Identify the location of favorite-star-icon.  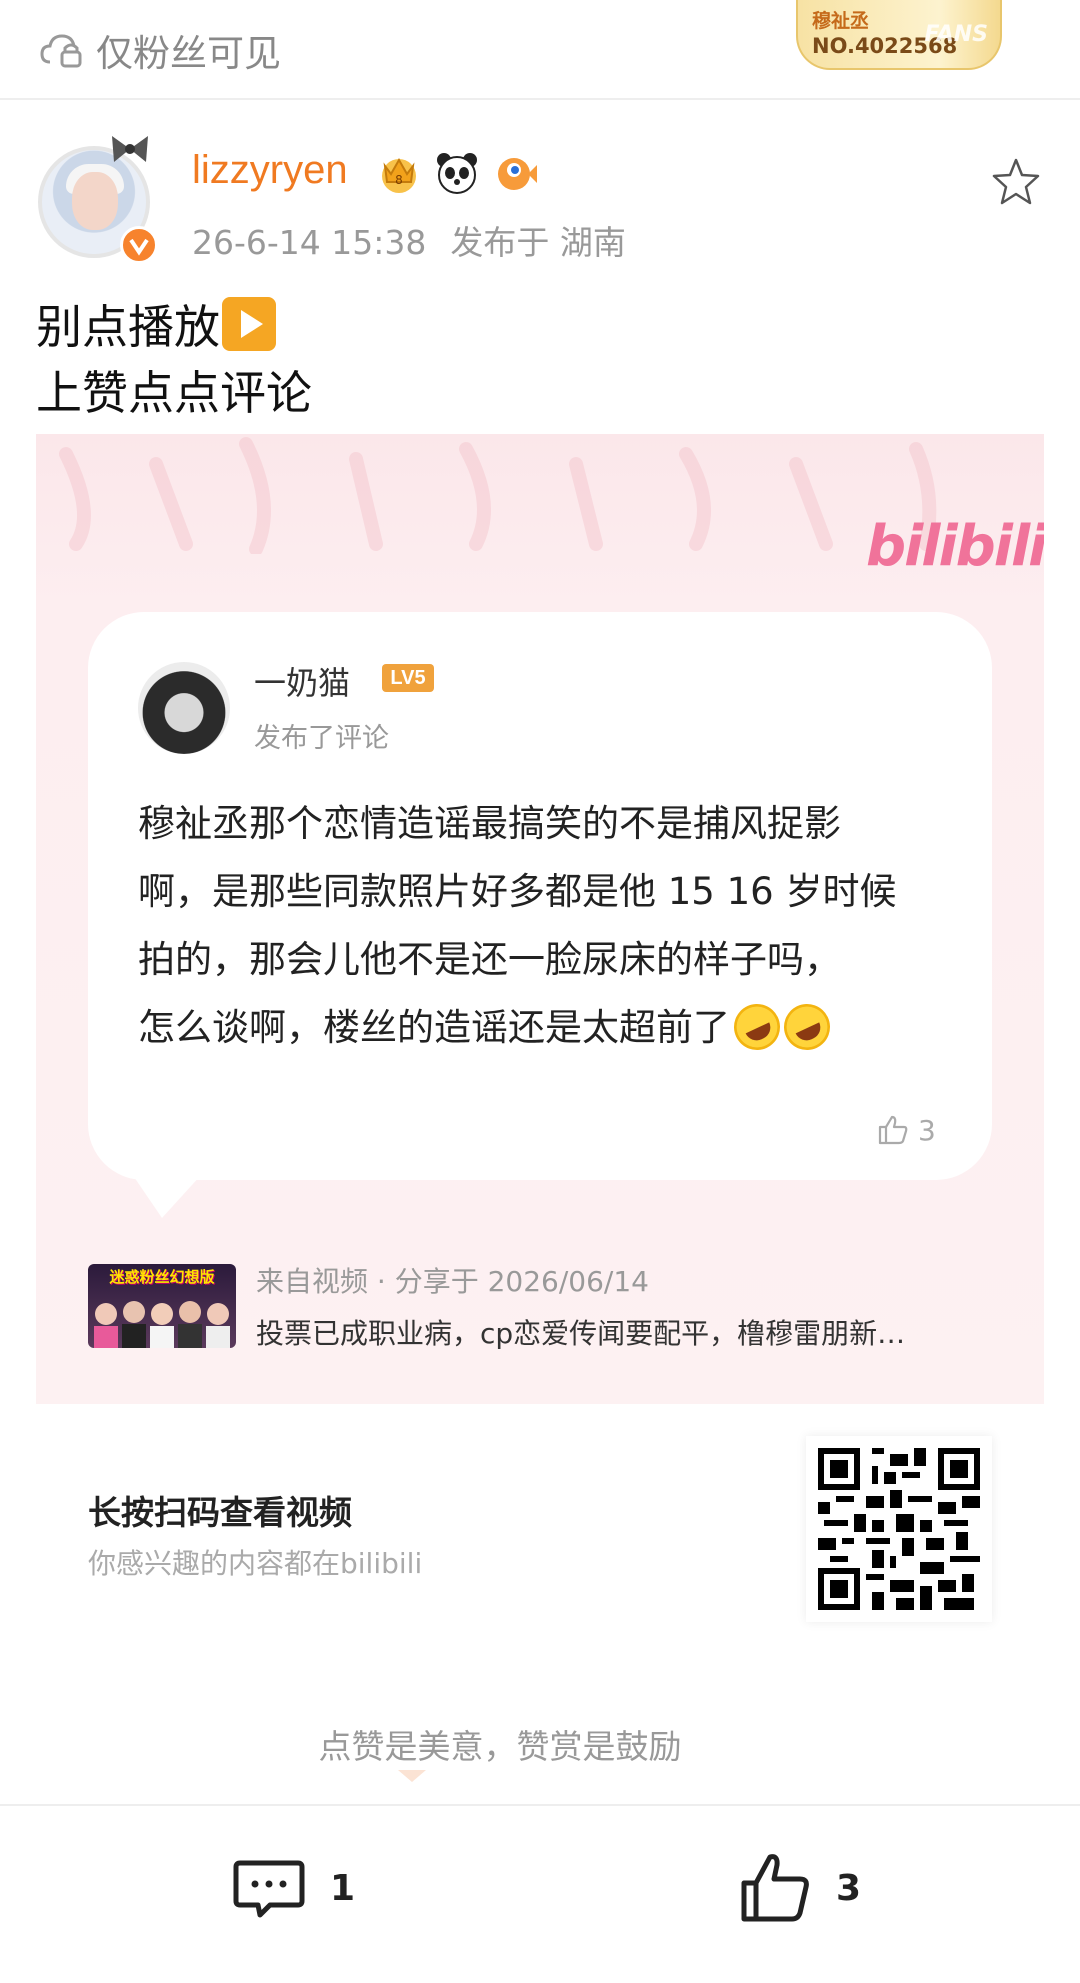
(1016, 182).